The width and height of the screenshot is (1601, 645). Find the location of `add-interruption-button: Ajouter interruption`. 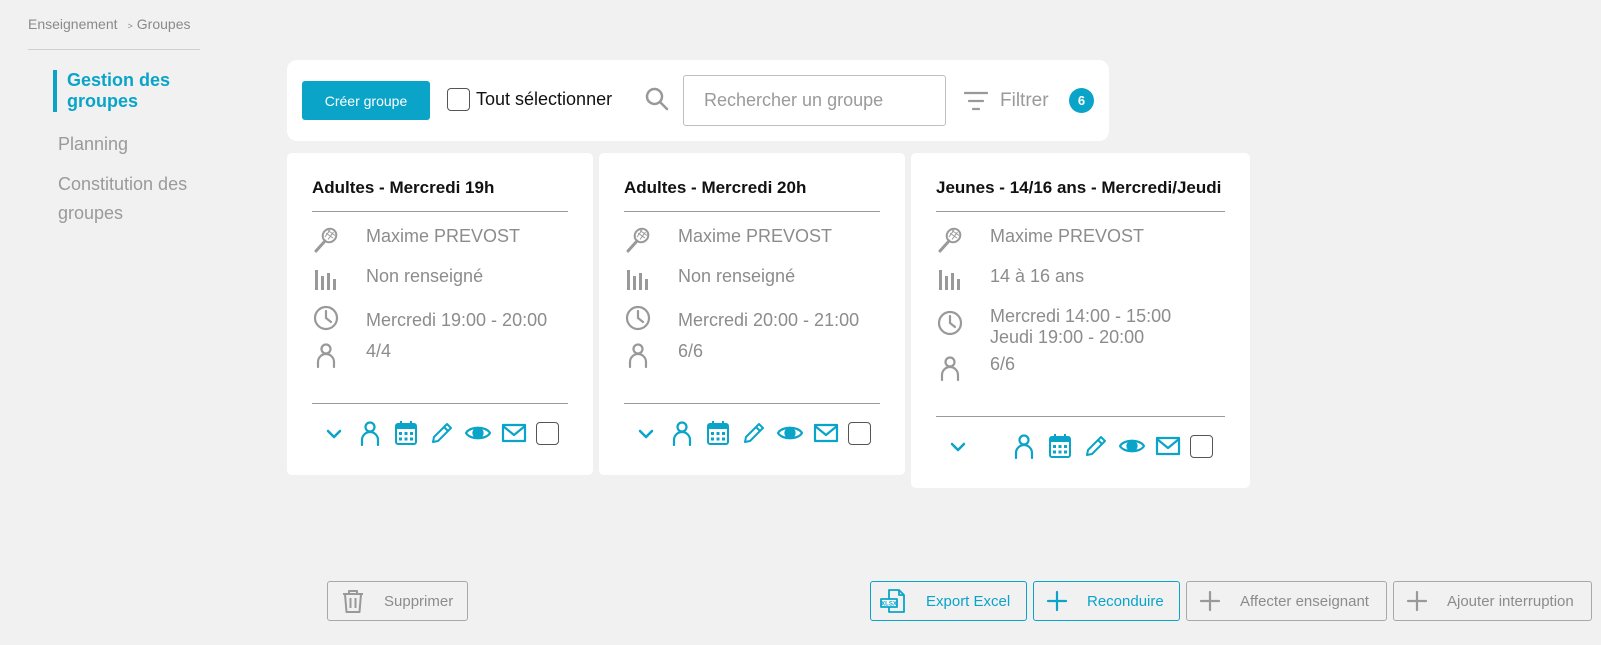

add-interruption-button: Ajouter interruption is located at coordinates (1492, 601).